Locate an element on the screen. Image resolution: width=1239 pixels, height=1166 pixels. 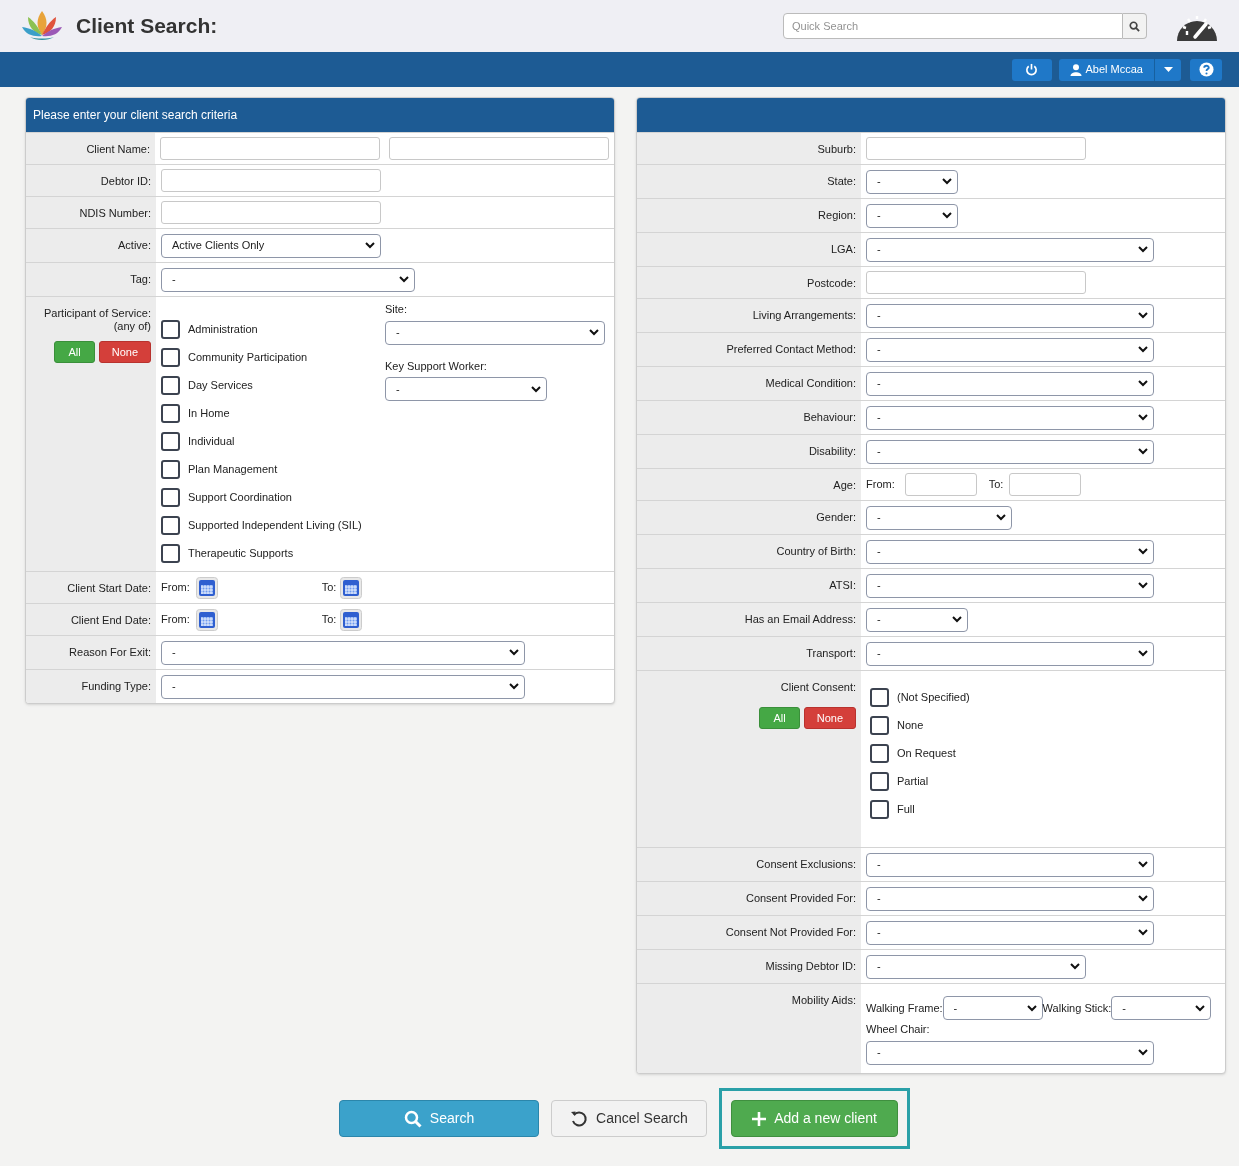
checkbox-label: Supported Independent Living (SIL) is located at coordinates (275, 525).